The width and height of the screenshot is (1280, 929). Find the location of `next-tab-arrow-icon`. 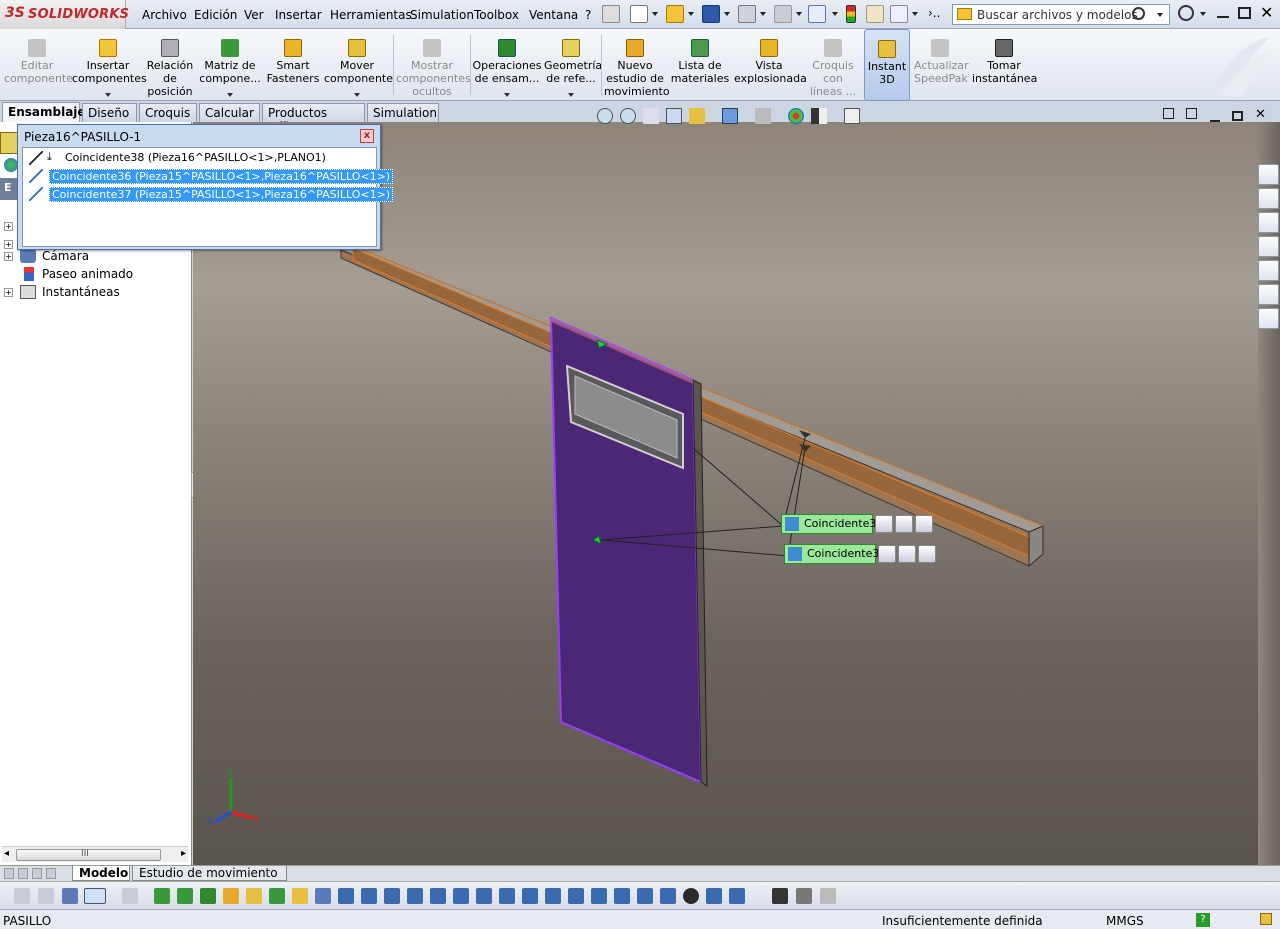

next-tab-arrow-icon is located at coordinates (37, 873).